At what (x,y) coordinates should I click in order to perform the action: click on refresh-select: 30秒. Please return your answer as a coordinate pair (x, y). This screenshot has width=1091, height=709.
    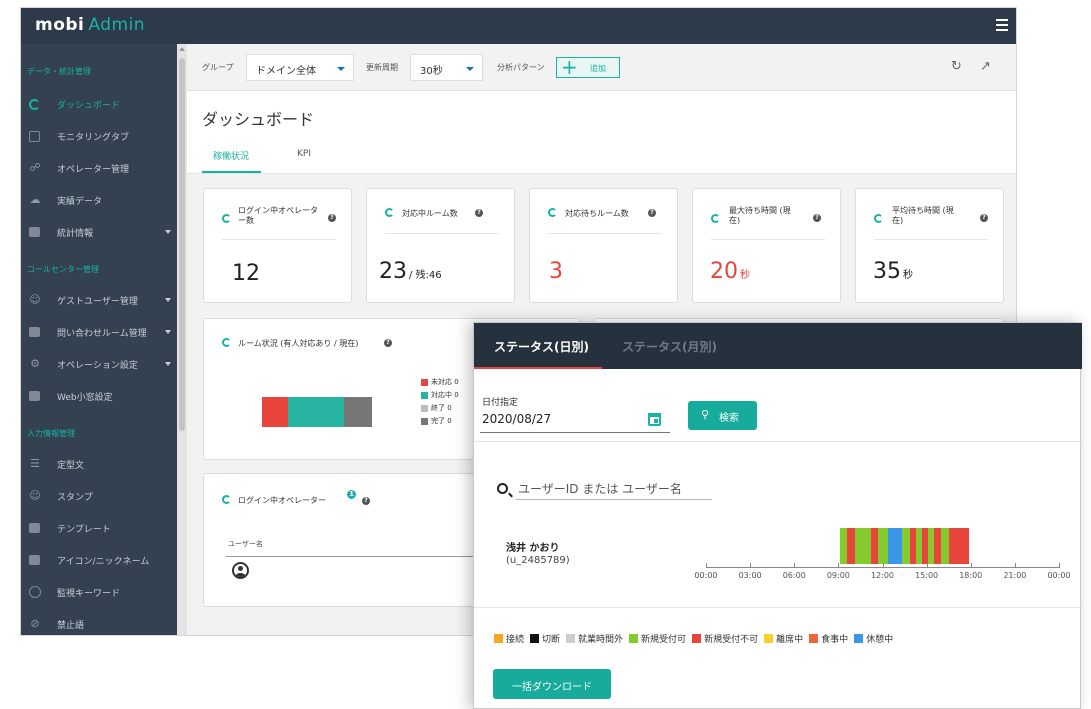
    Looking at the image, I should click on (446, 67).